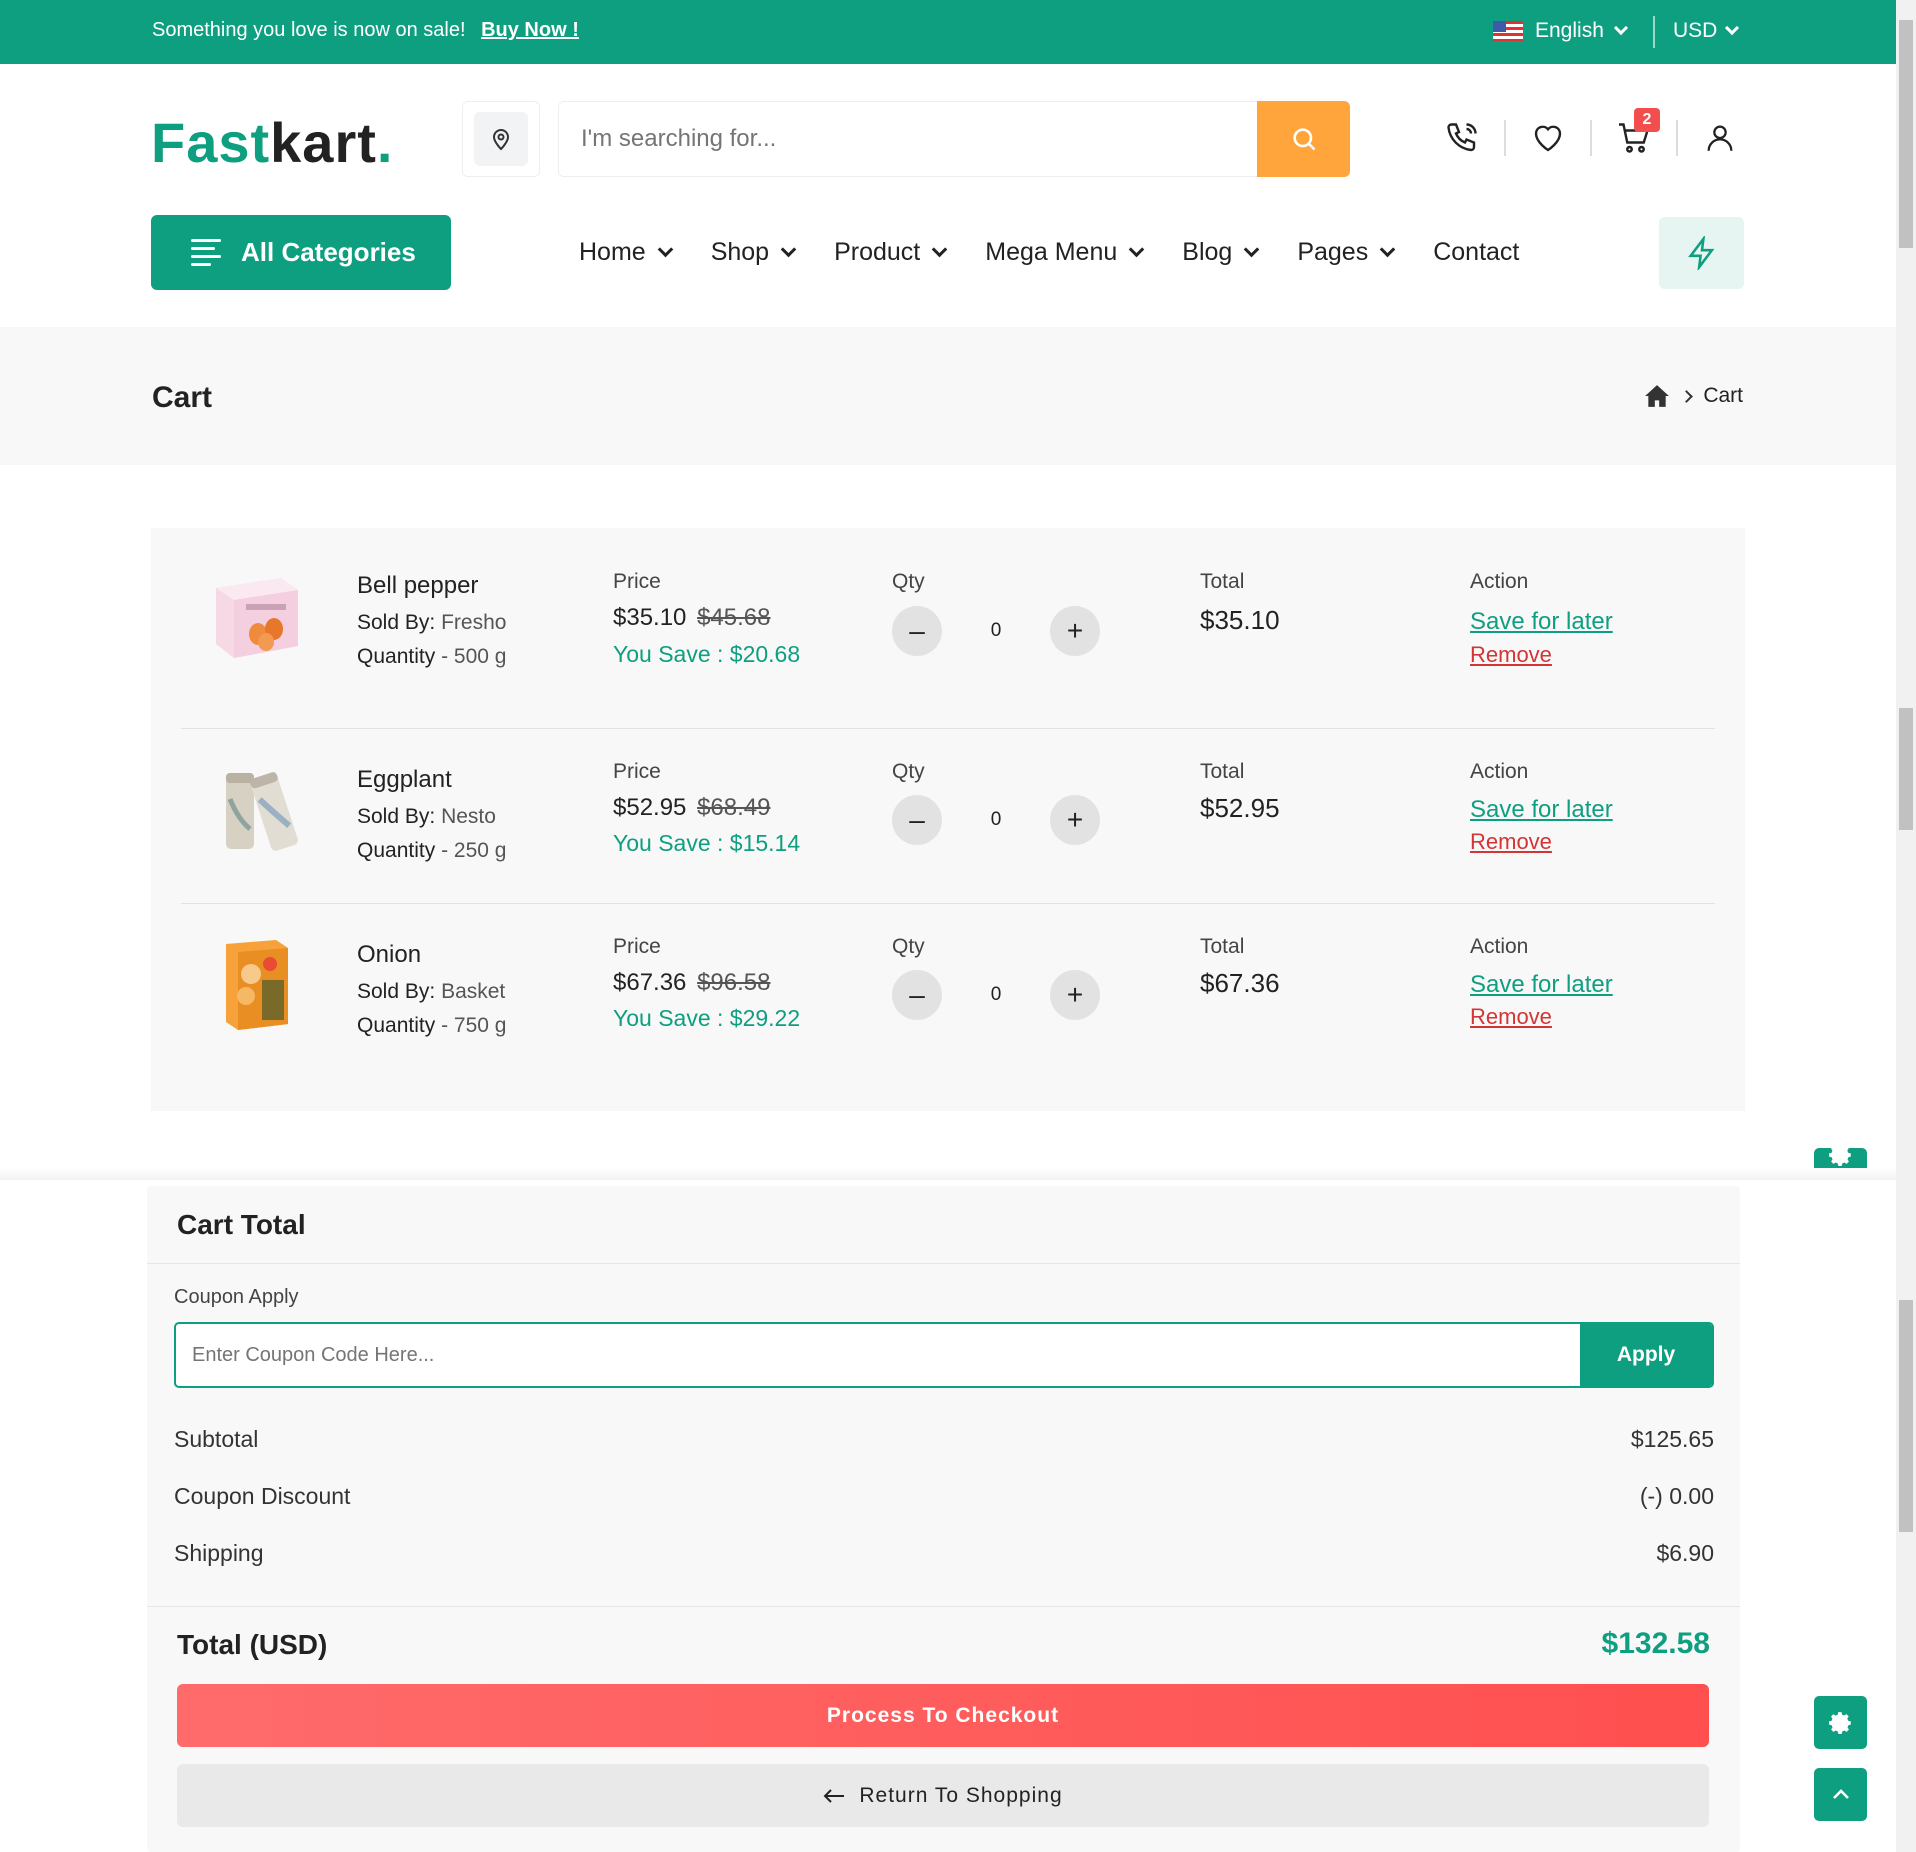 This screenshot has height=1852, width=1916. I want to click on cart-total-title: Cart Total, so click(241, 1224).